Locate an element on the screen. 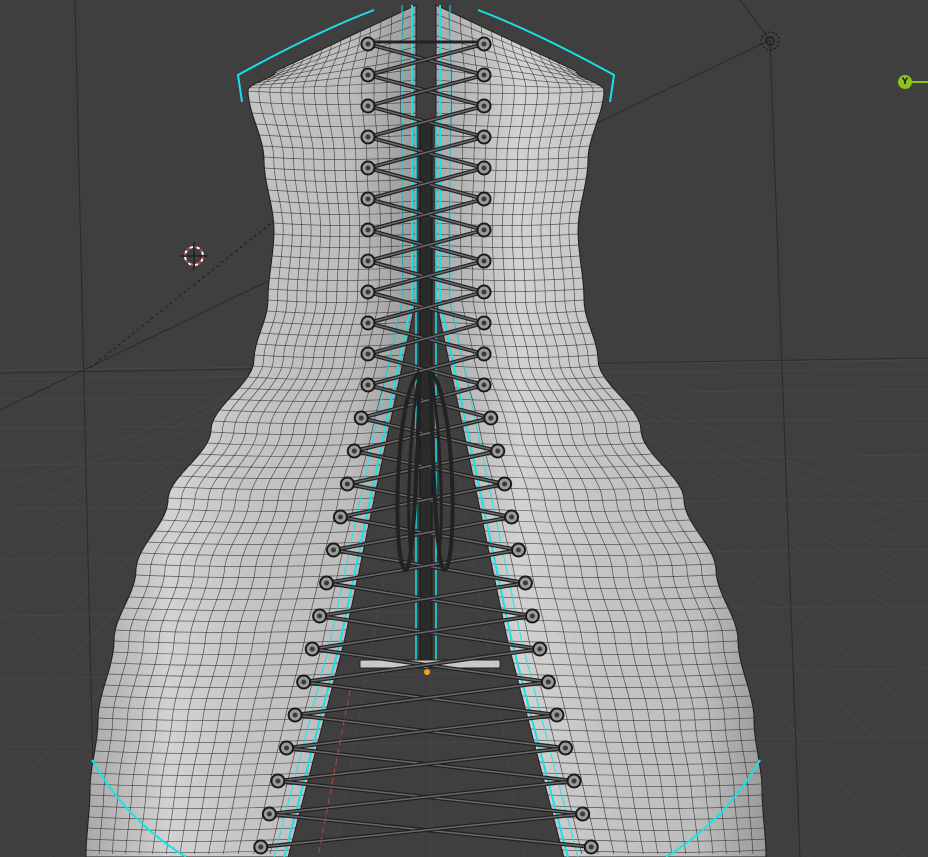 This screenshot has width=928, height=857. origin-dot-icon is located at coordinates (427, 672).